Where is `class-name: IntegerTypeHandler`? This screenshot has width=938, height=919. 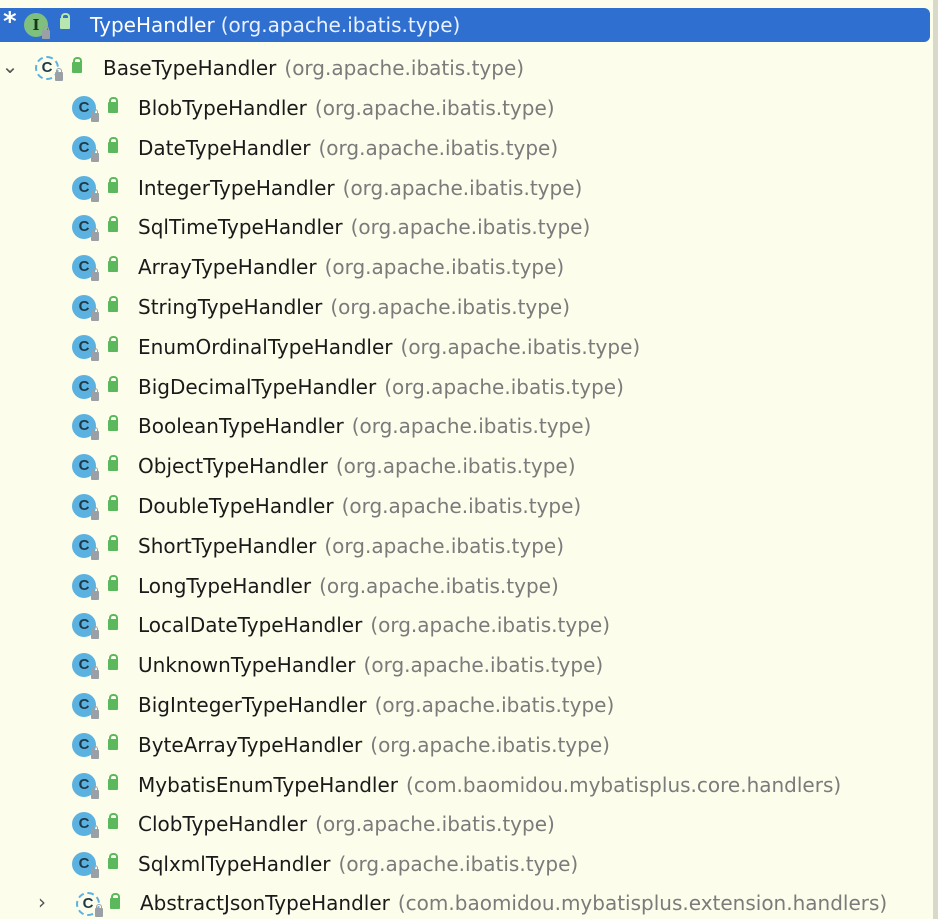
class-name: IntegerTypeHandler is located at coordinates (236, 188).